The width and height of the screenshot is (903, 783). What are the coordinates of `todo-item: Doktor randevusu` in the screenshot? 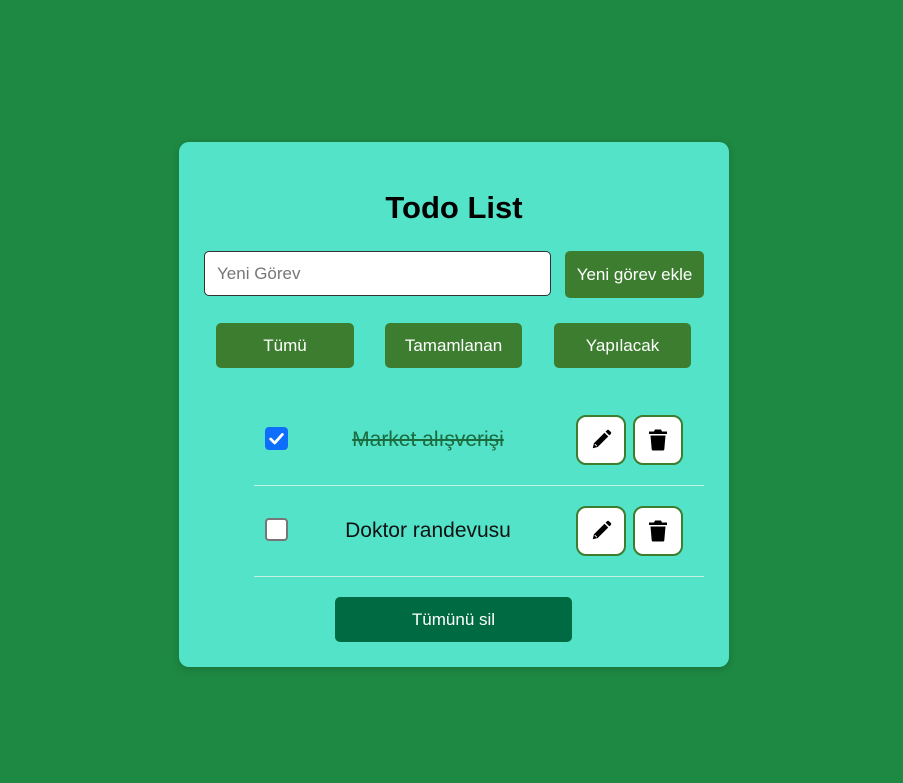 It's located at (479, 531).